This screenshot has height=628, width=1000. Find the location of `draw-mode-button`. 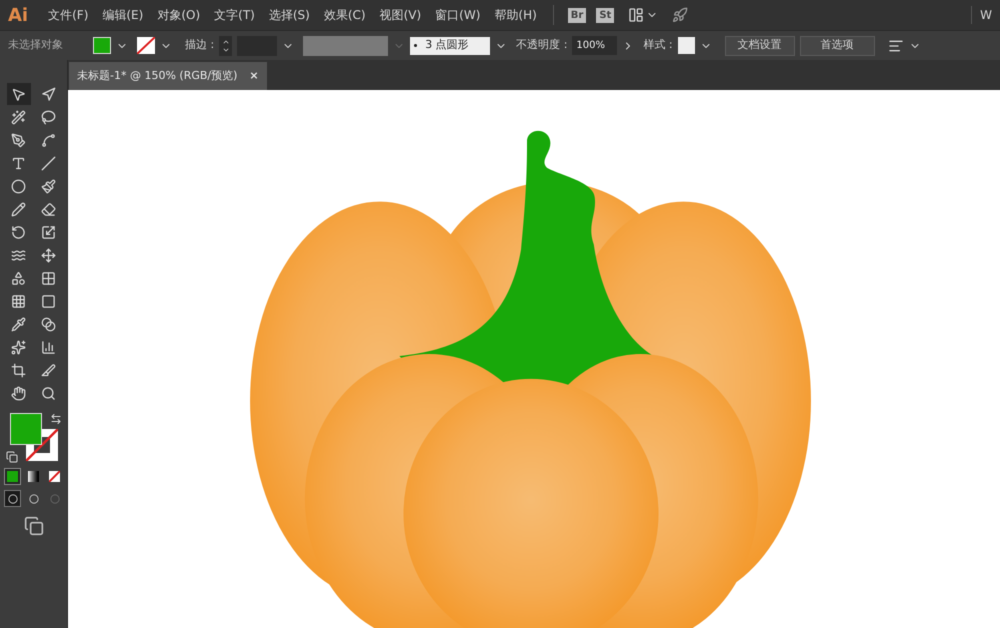

draw-mode-button is located at coordinates (12, 498).